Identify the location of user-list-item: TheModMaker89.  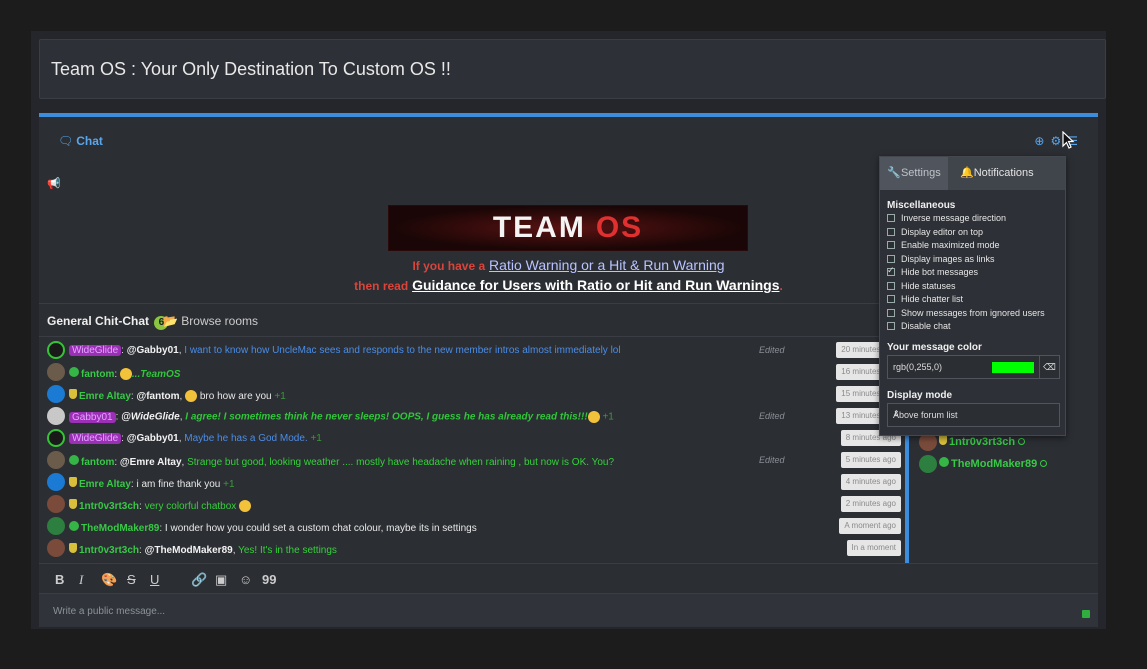
(999, 464).